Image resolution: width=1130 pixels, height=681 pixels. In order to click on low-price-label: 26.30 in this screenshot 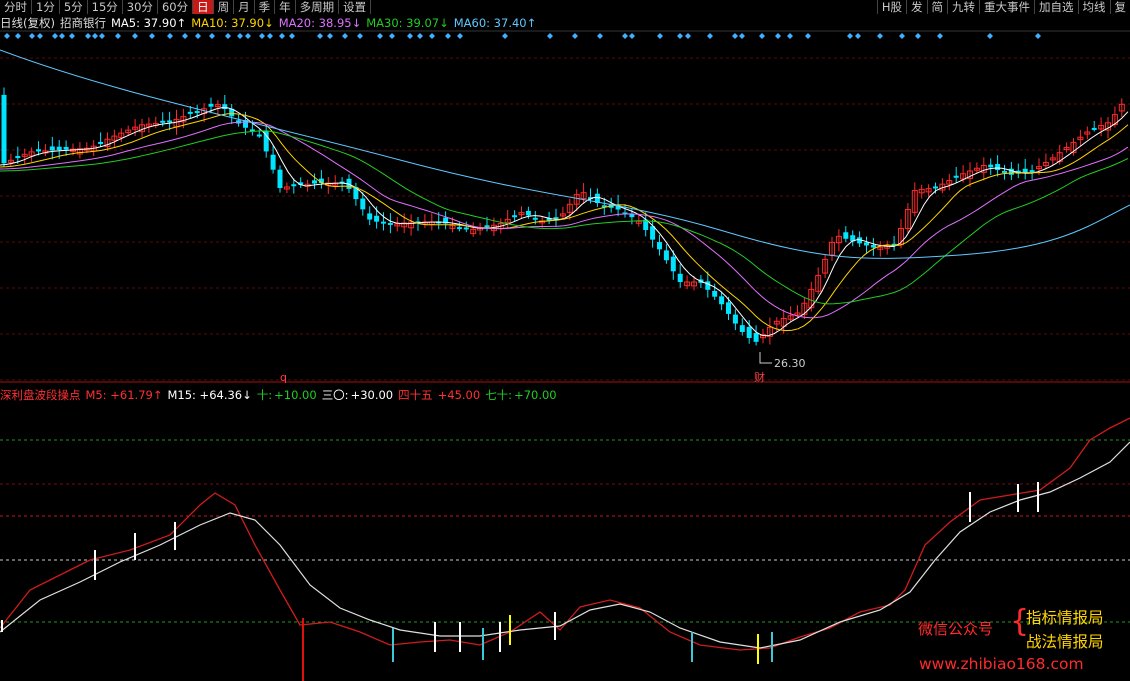, I will do `click(790, 363)`.